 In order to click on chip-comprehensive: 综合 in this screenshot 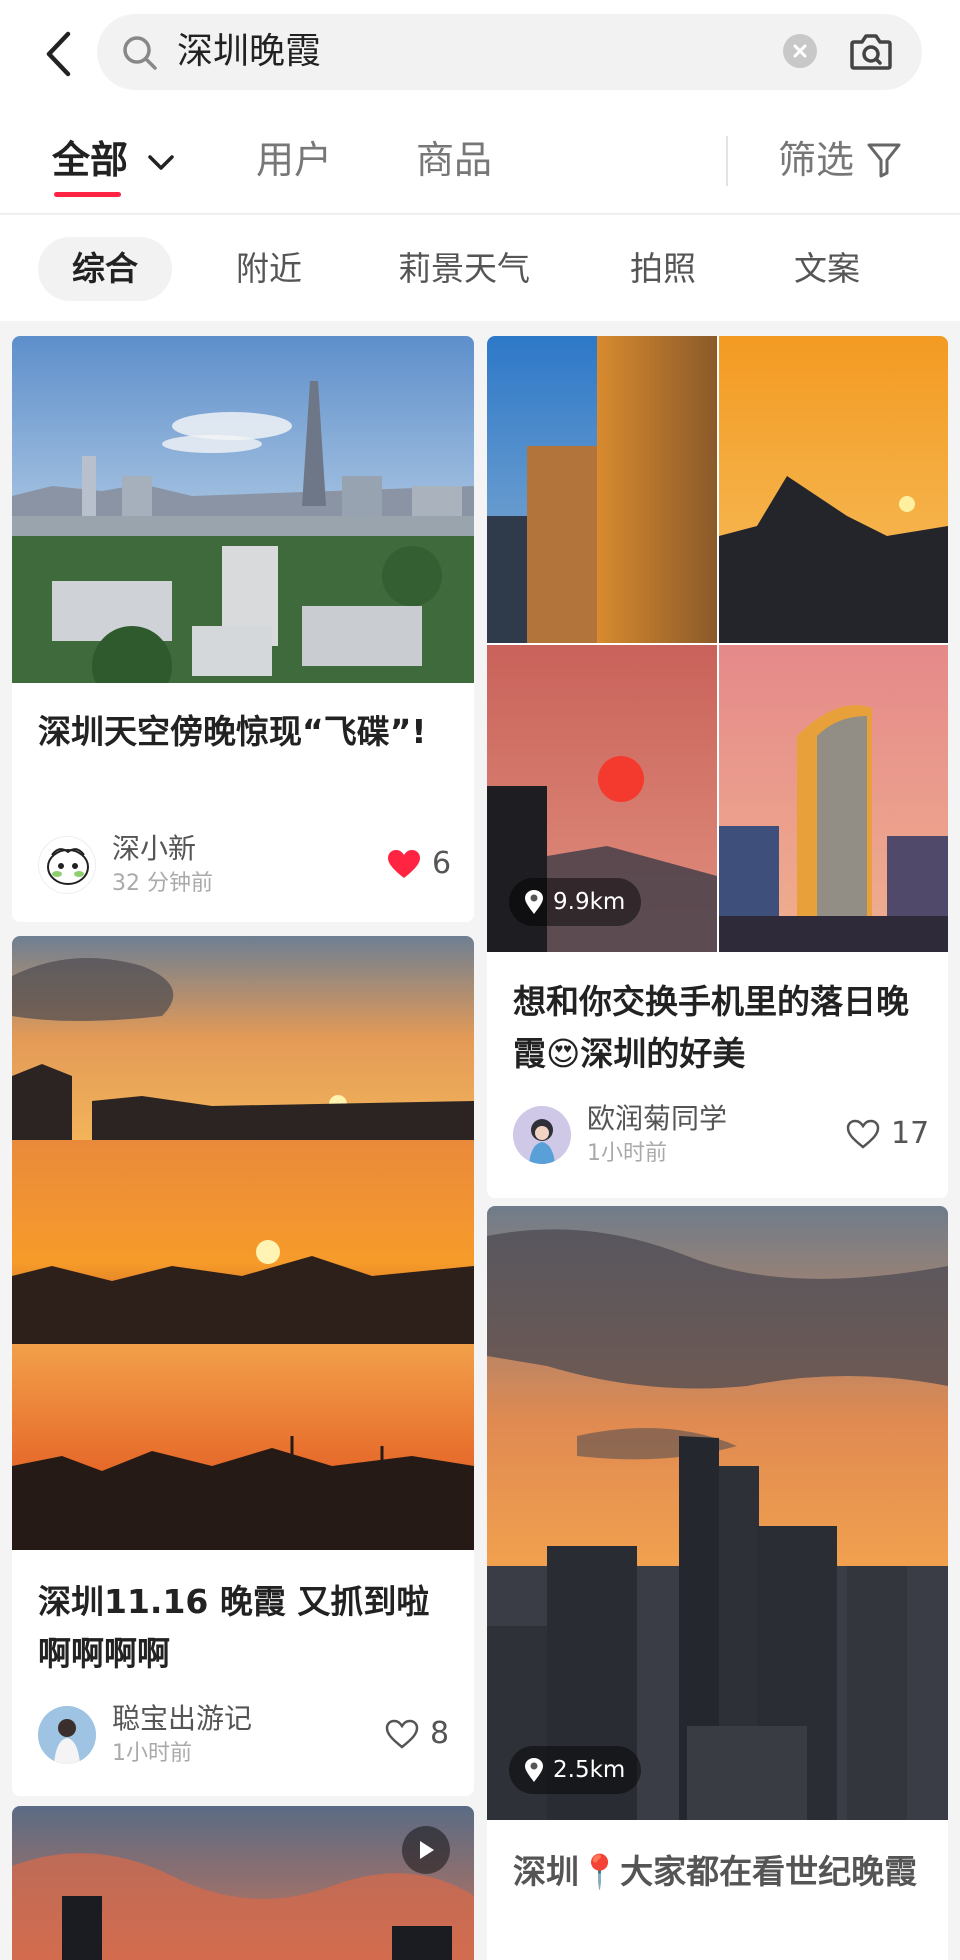, I will do `click(105, 269)`.